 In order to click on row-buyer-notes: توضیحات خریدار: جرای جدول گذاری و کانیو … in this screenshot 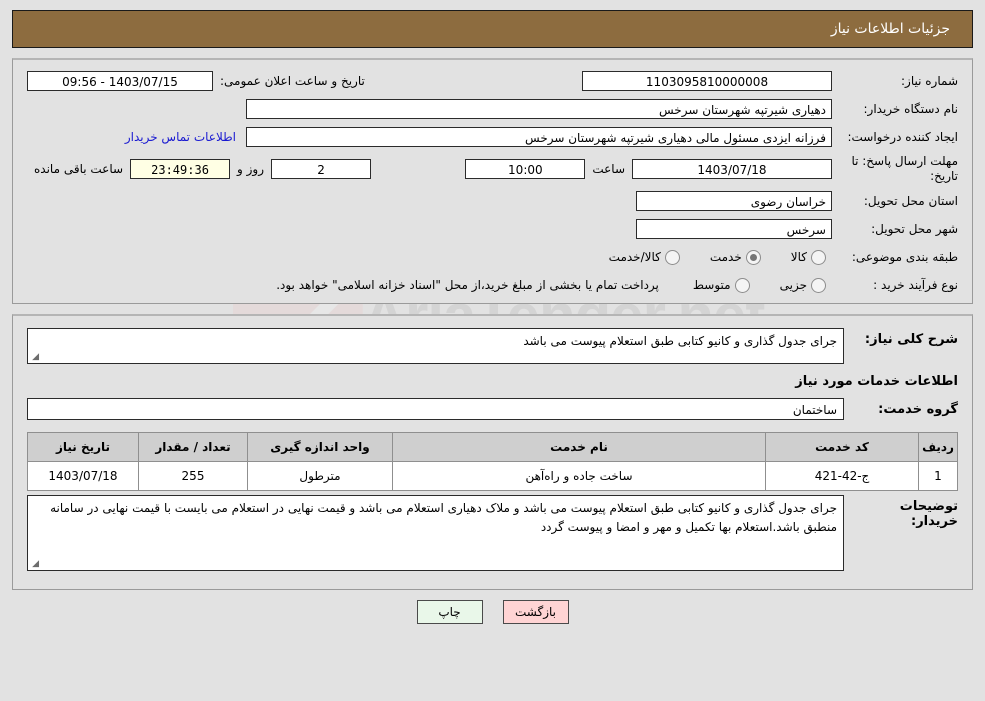, I will do `click(492, 533)`.